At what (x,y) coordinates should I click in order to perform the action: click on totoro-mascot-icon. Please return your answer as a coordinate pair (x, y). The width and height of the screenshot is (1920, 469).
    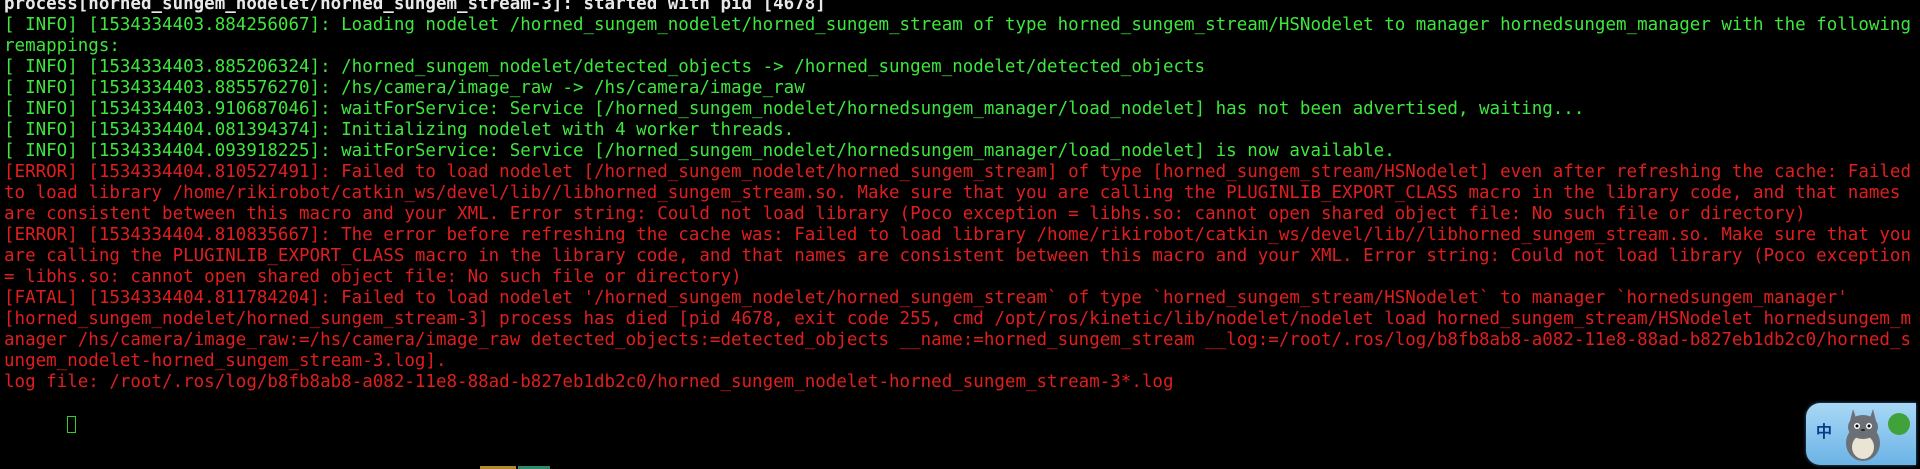
    Looking at the image, I should click on (1863, 435).